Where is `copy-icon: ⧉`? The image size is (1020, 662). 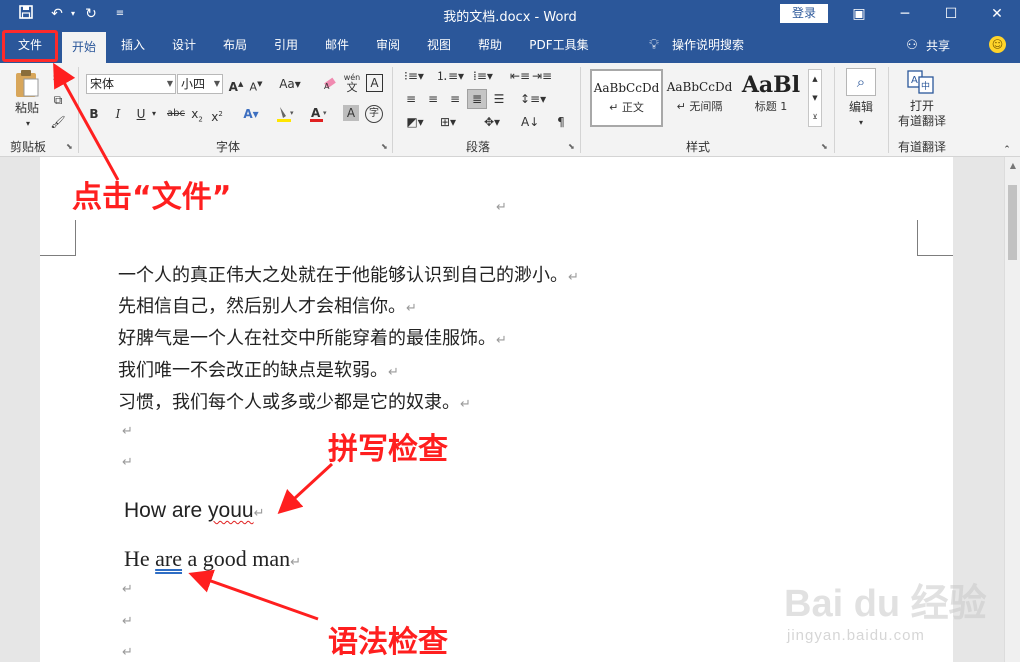 copy-icon: ⧉ is located at coordinates (58, 100).